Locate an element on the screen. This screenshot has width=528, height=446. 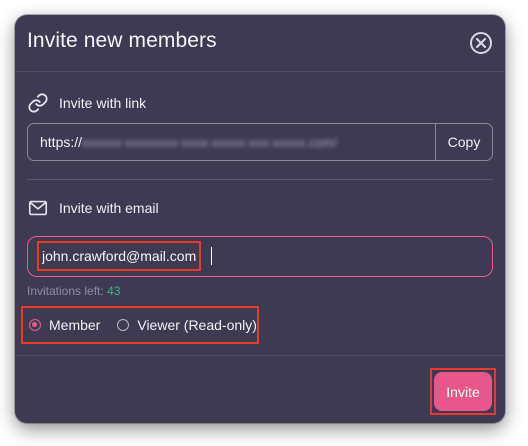
radio-member: Member is located at coordinates (64, 325).